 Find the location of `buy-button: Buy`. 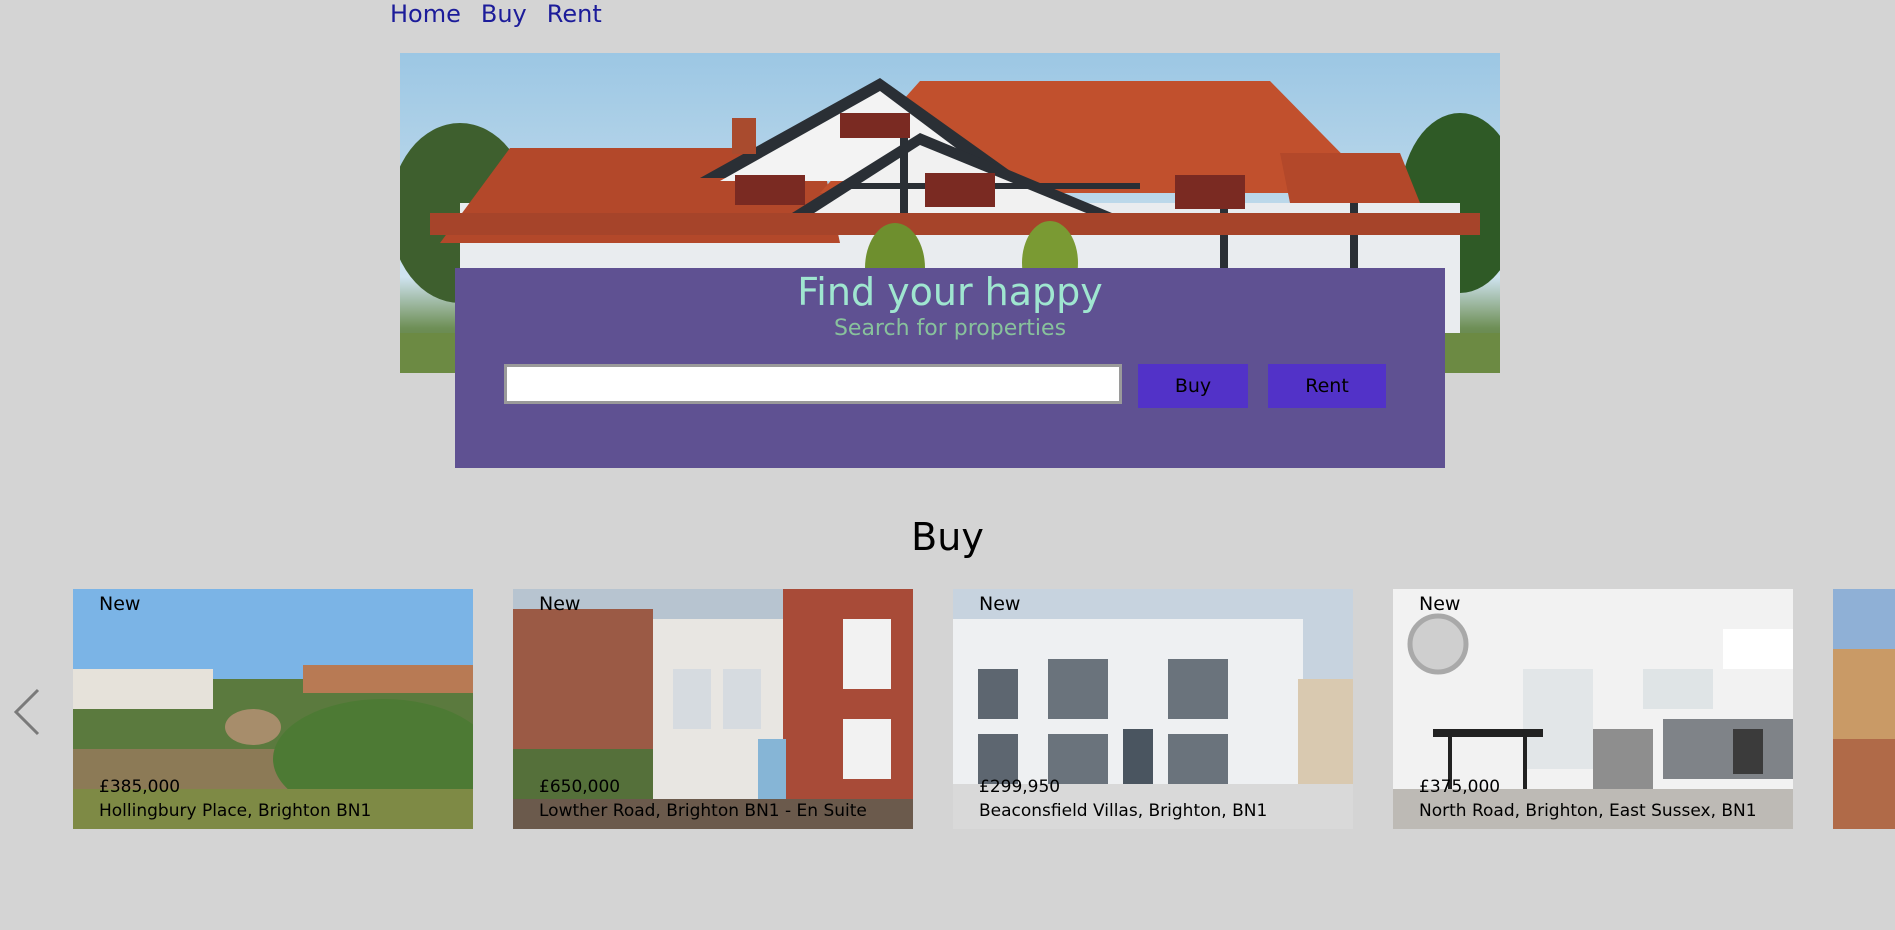

buy-button: Buy is located at coordinates (1193, 386).